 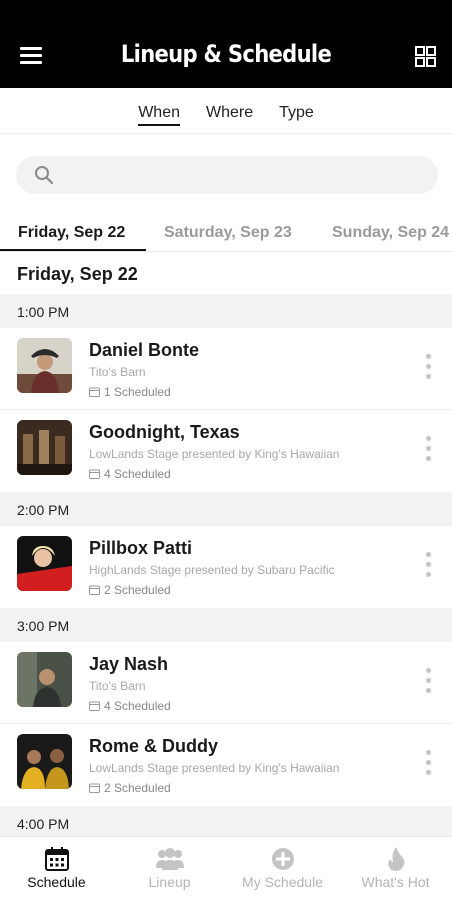 I want to click on tab-saturday: Saturday, Sep 23, so click(x=228, y=233).